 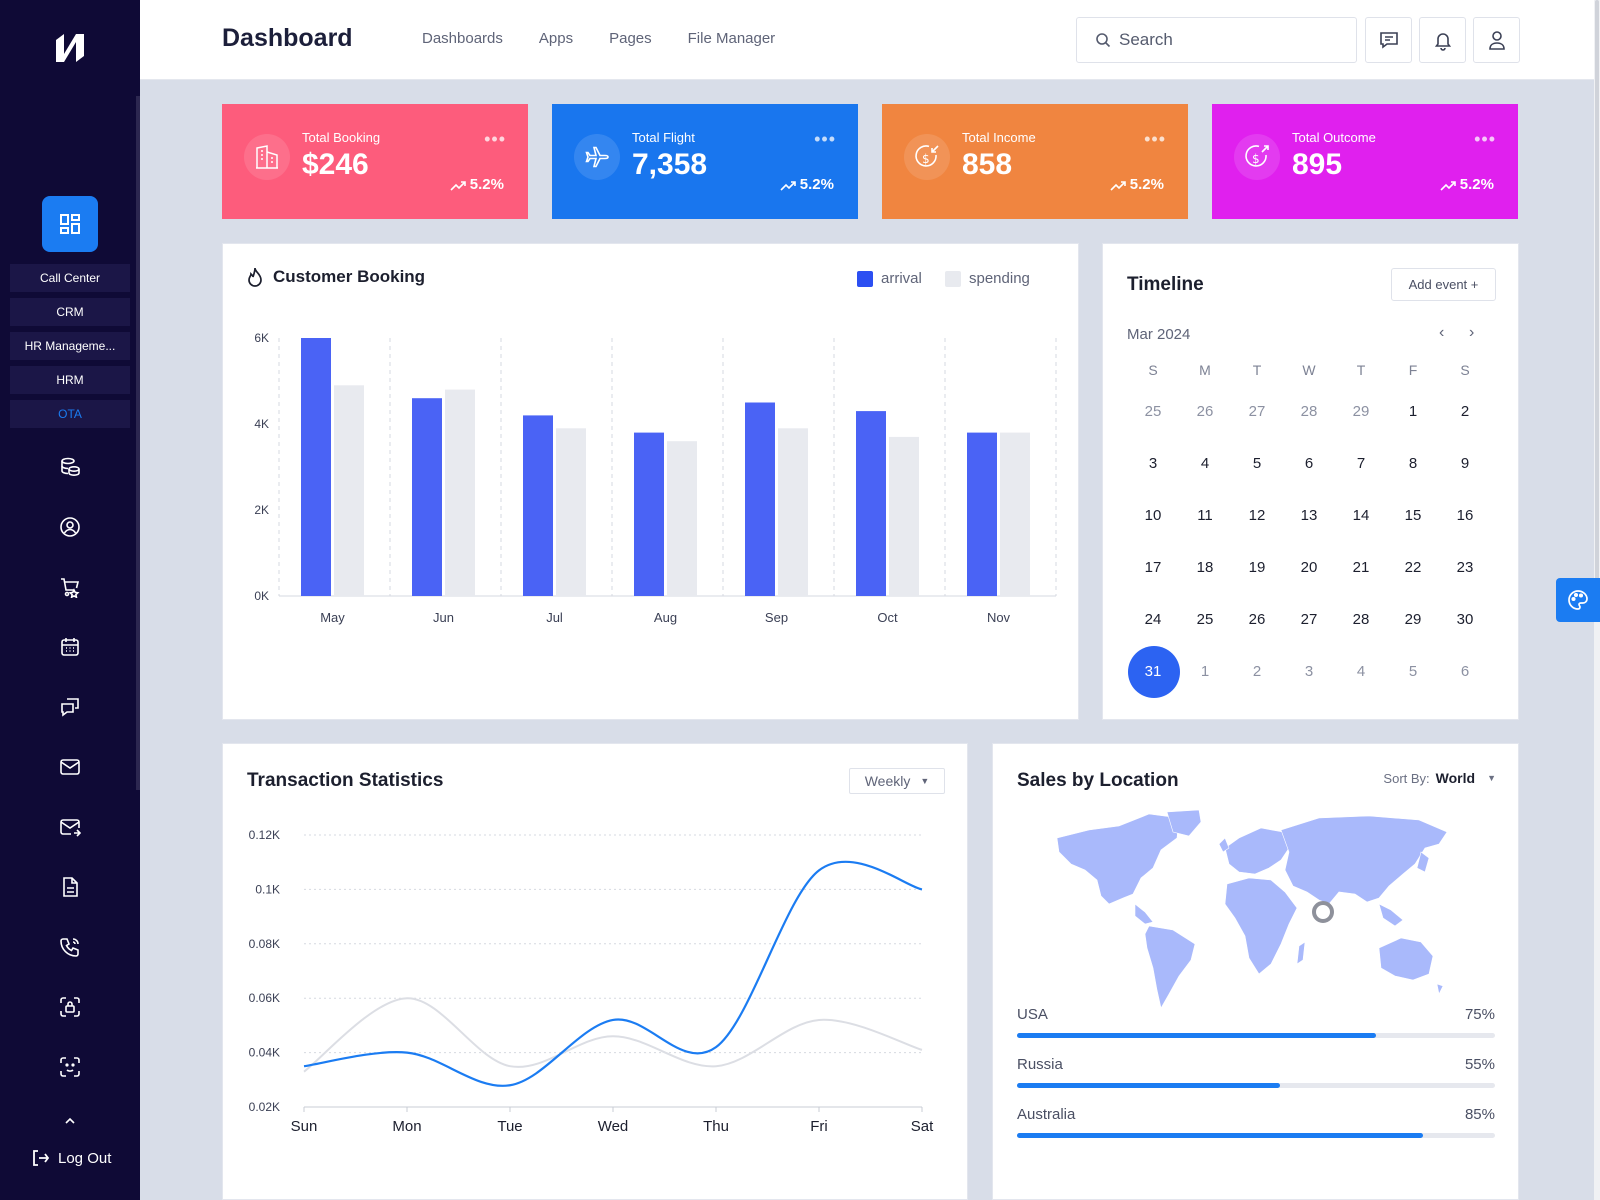 I want to click on map-marker, so click(x=1323, y=912).